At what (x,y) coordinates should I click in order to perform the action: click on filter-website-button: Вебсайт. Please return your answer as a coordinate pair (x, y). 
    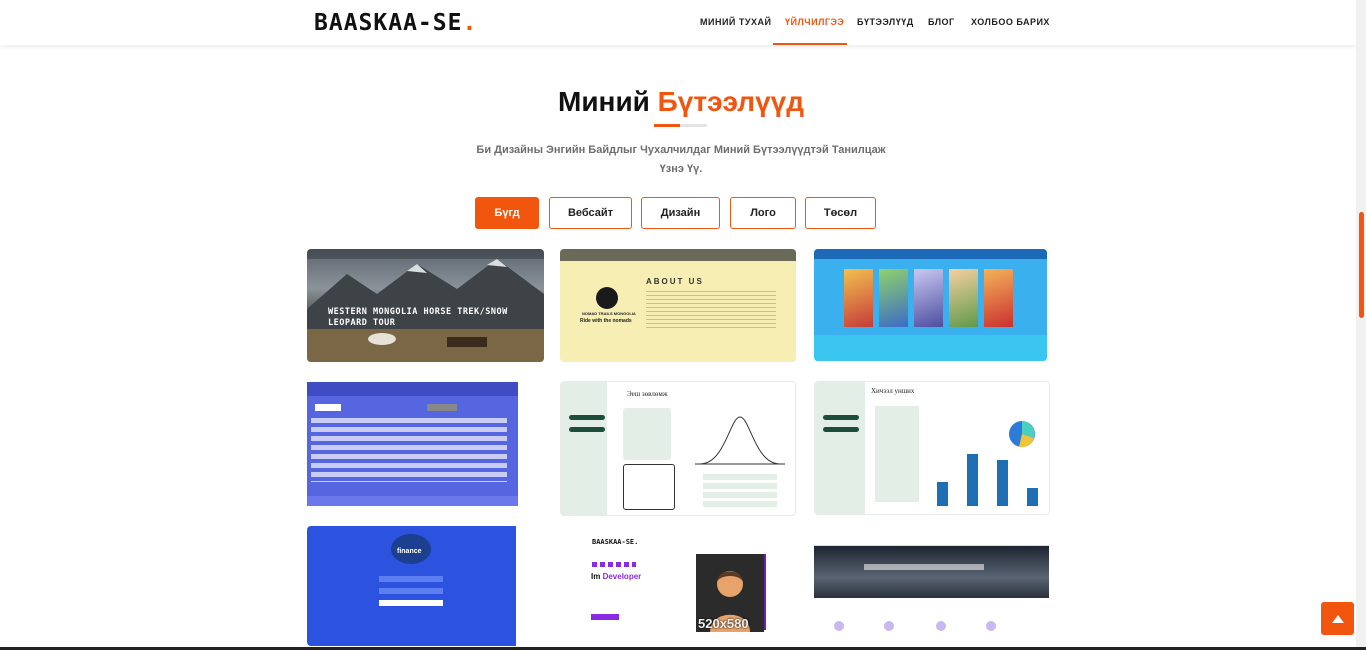
    Looking at the image, I should click on (590, 213).